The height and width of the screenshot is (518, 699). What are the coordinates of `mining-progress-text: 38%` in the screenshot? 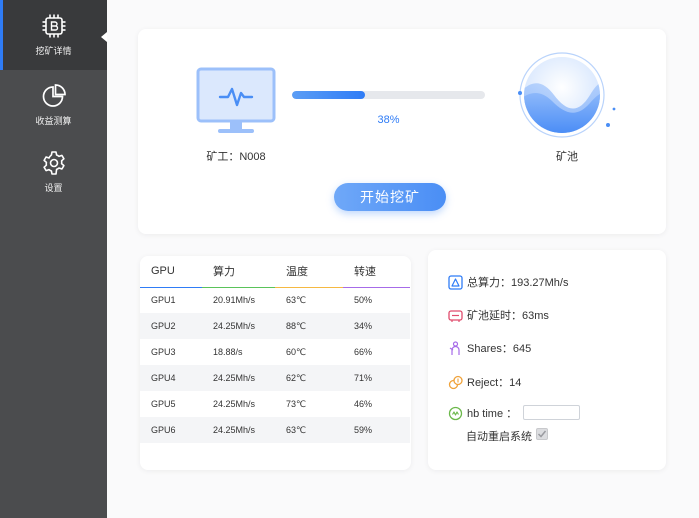 It's located at (388, 120).